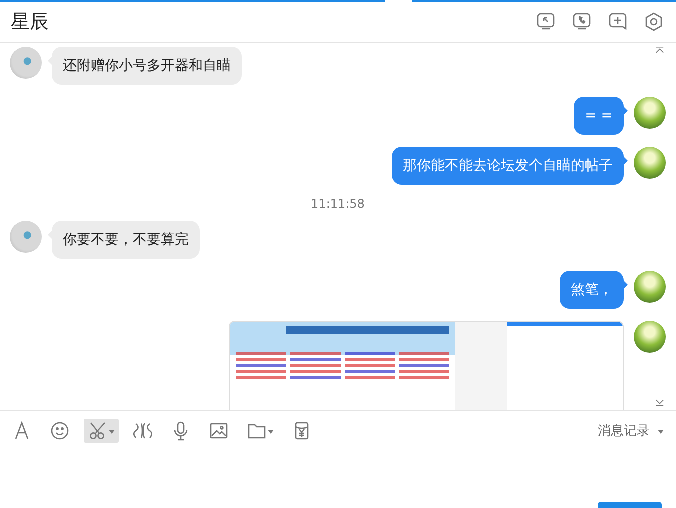 This screenshot has width=676, height=508. I want to click on toolbar-button, so click(101, 431).